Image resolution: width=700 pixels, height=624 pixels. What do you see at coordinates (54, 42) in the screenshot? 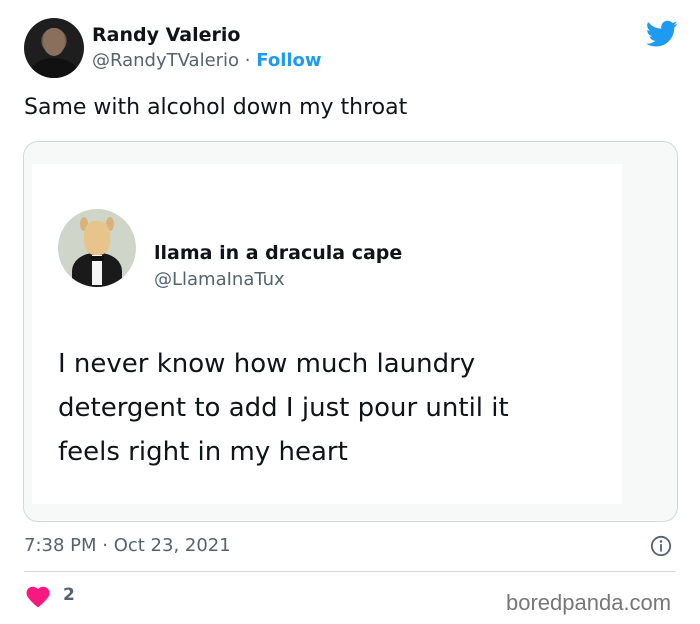
I see `avatar-face` at bounding box center [54, 42].